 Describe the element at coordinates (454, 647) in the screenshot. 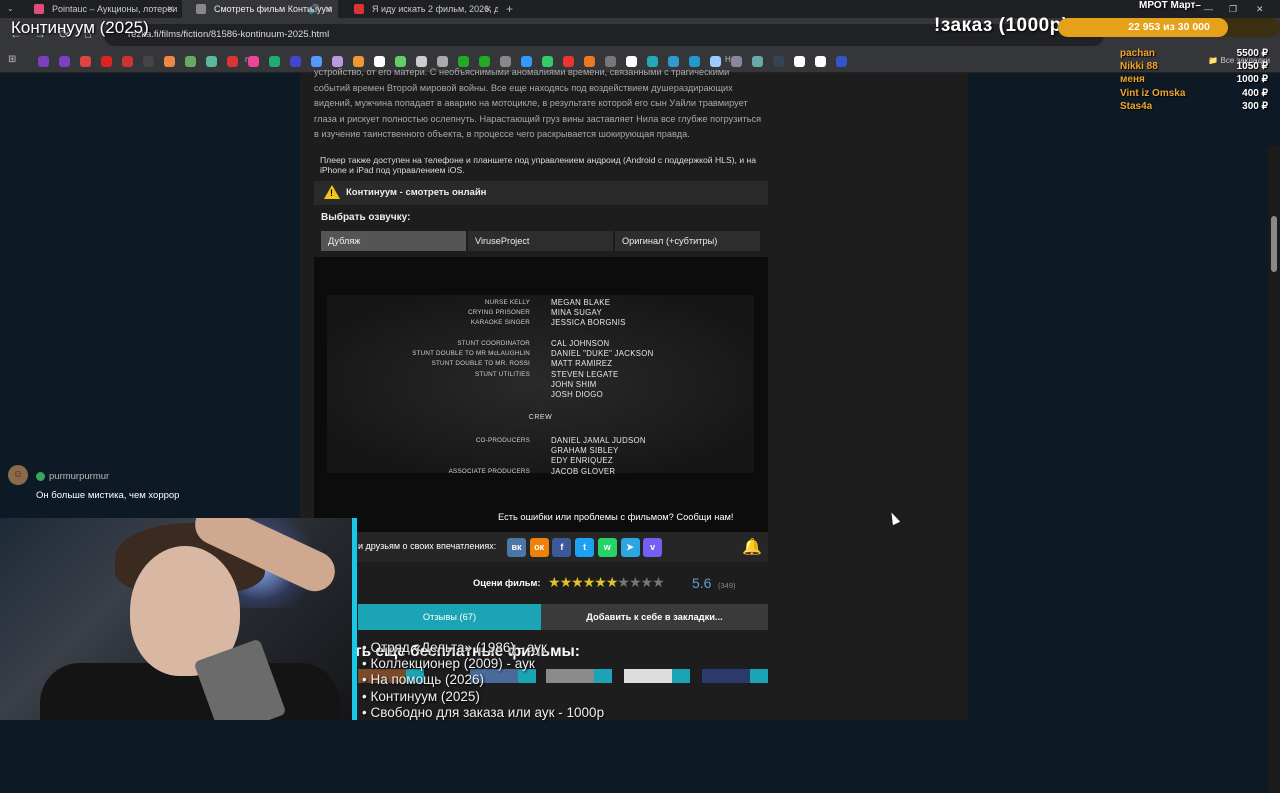

I see `queue-item: • Отряд «Дельта» (1986) - аук` at that location.